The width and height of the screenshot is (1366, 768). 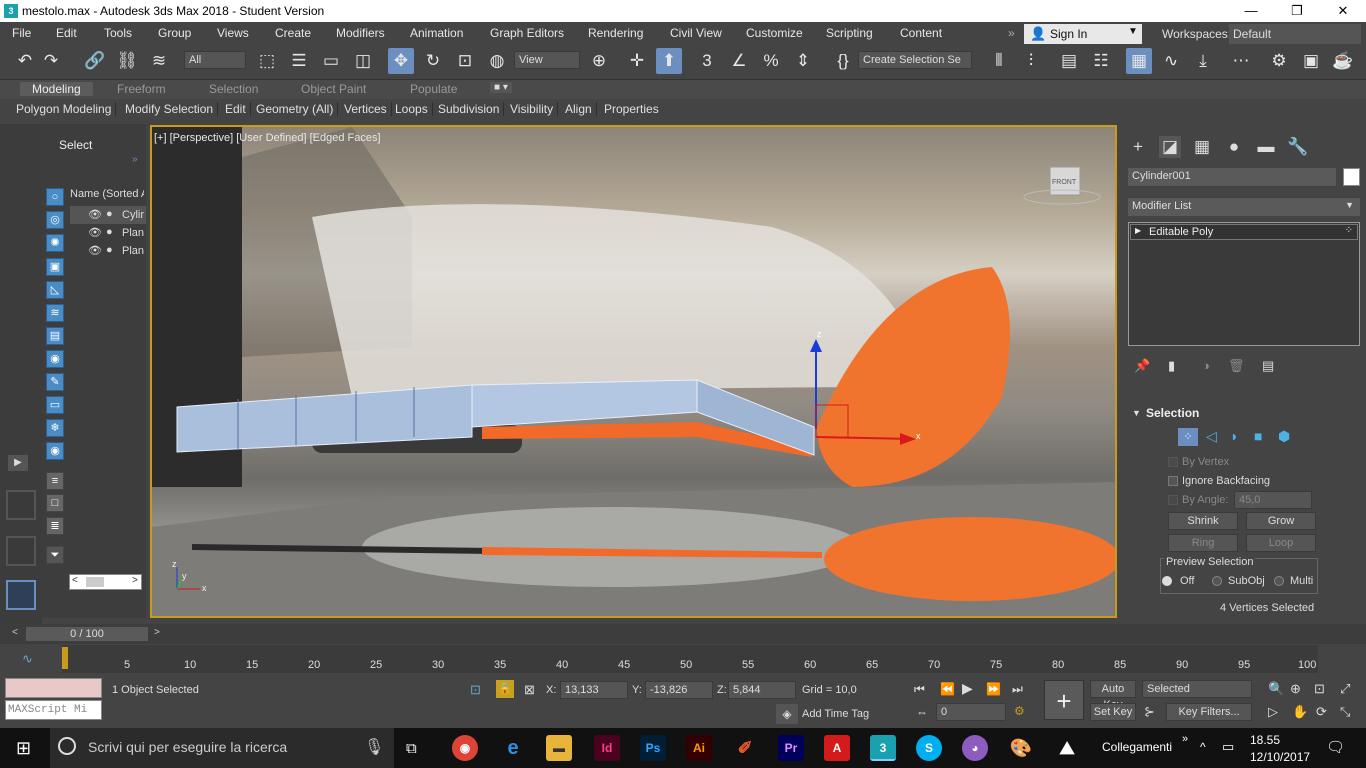 What do you see at coordinates (1031, 61) in the screenshot?
I see `align-icon: ⫶` at bounding box center [1031, 61].